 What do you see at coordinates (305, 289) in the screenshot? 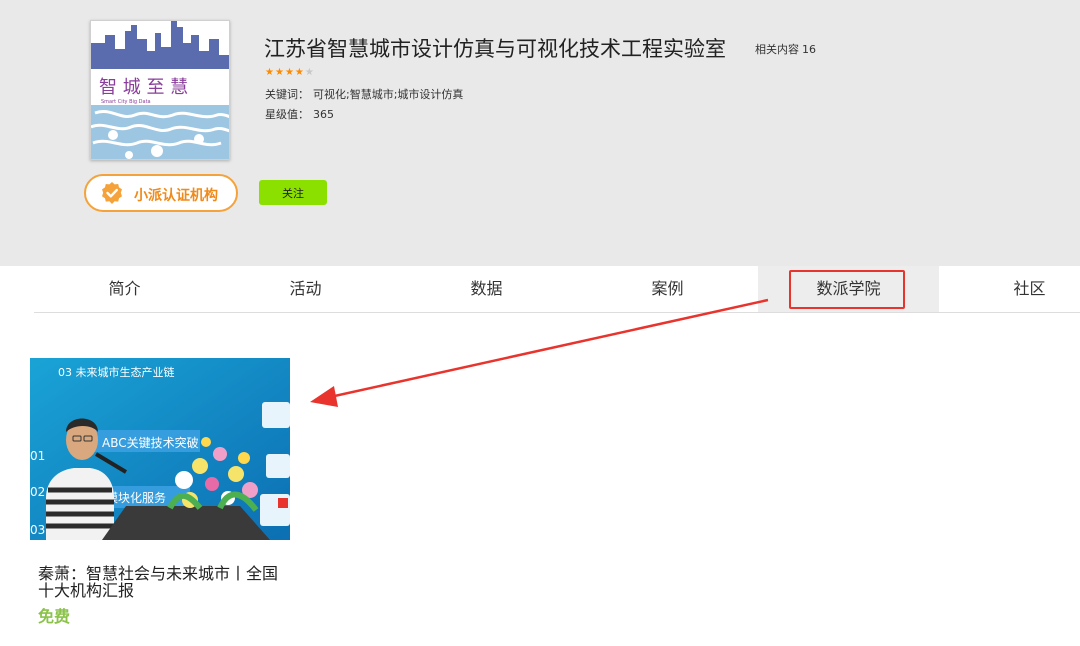
I see `tab-activities: 活动` at bounding box center [305, 289].